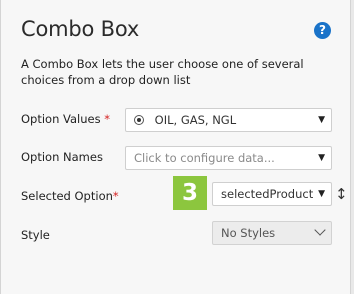 This screenshot has height=294, width=354. I want to click on chevron-down-icon, so click(320, 230).